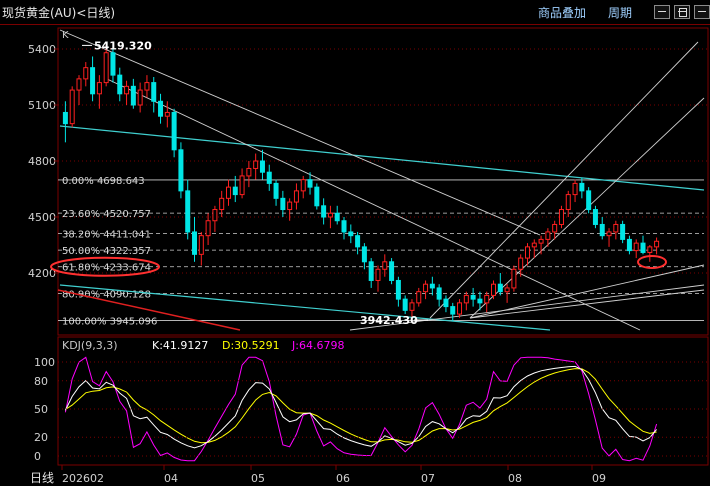 The width and height of the screenshot is (710, 486). What do you see at coordinates (106, 214) in the screenshot?
I see `fib-label: 23.60% 4520.757` at bounding box center [106, 214].